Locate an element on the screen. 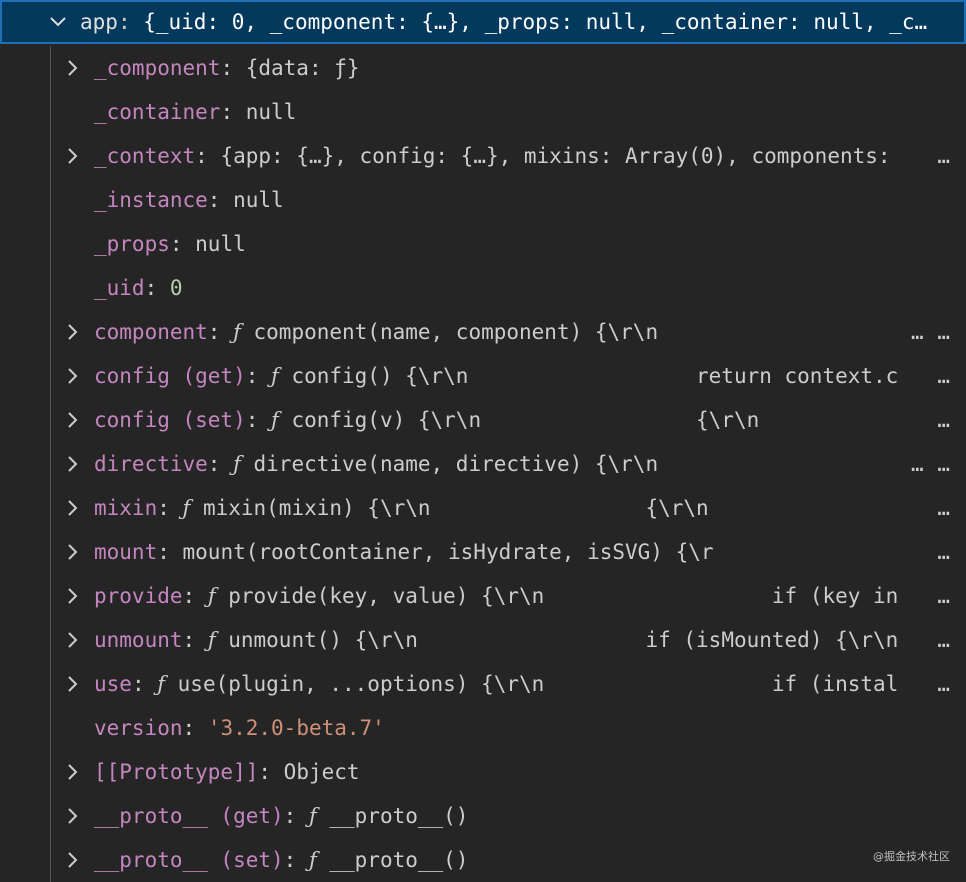 The image size is (966, 882). tree-row-content: version: '3.2.0-beta.7' is located at coordinates (522, 728).